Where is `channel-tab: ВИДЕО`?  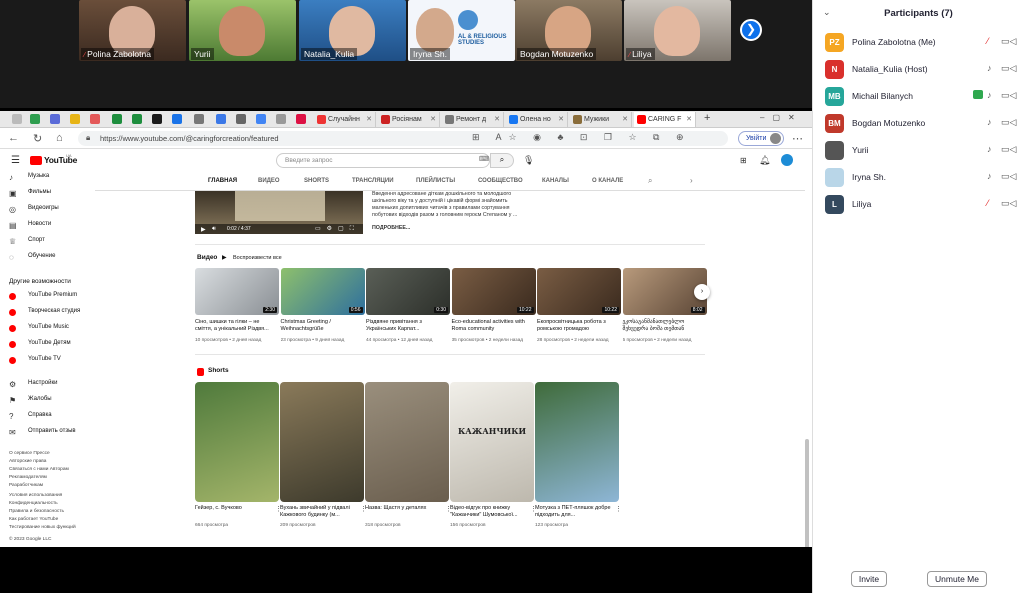 channel-tab: ВИДЕО is located at coordinates (269, 181).